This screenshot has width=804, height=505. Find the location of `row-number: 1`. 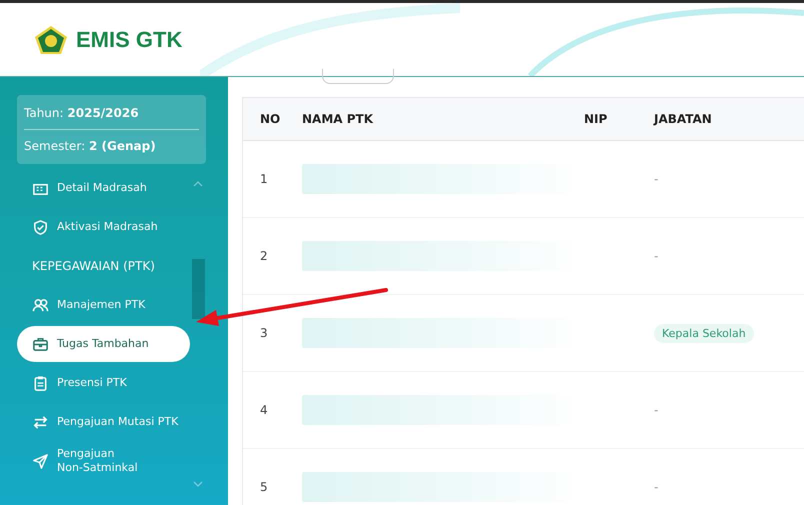

row-number: 1 is located at coordinates (264, 179).